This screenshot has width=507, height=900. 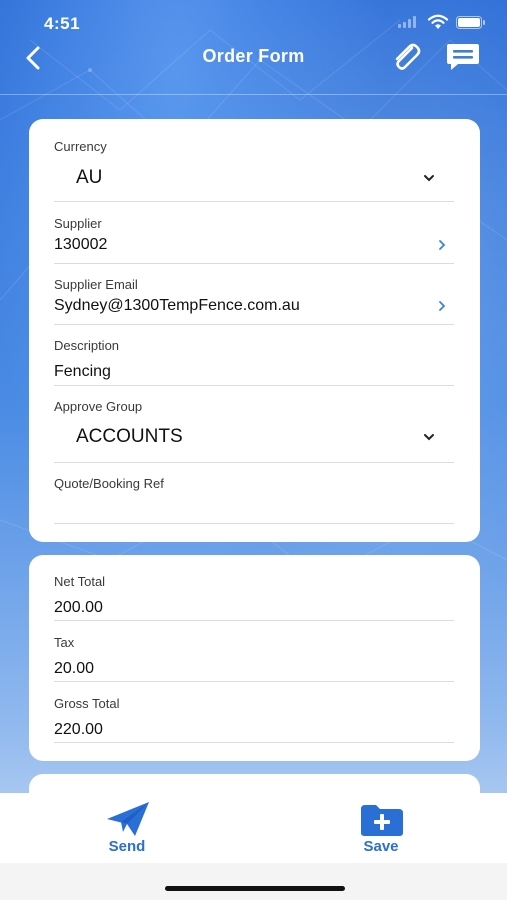 I want to click on cellular-signal-icon, so click(x=407, y=22).